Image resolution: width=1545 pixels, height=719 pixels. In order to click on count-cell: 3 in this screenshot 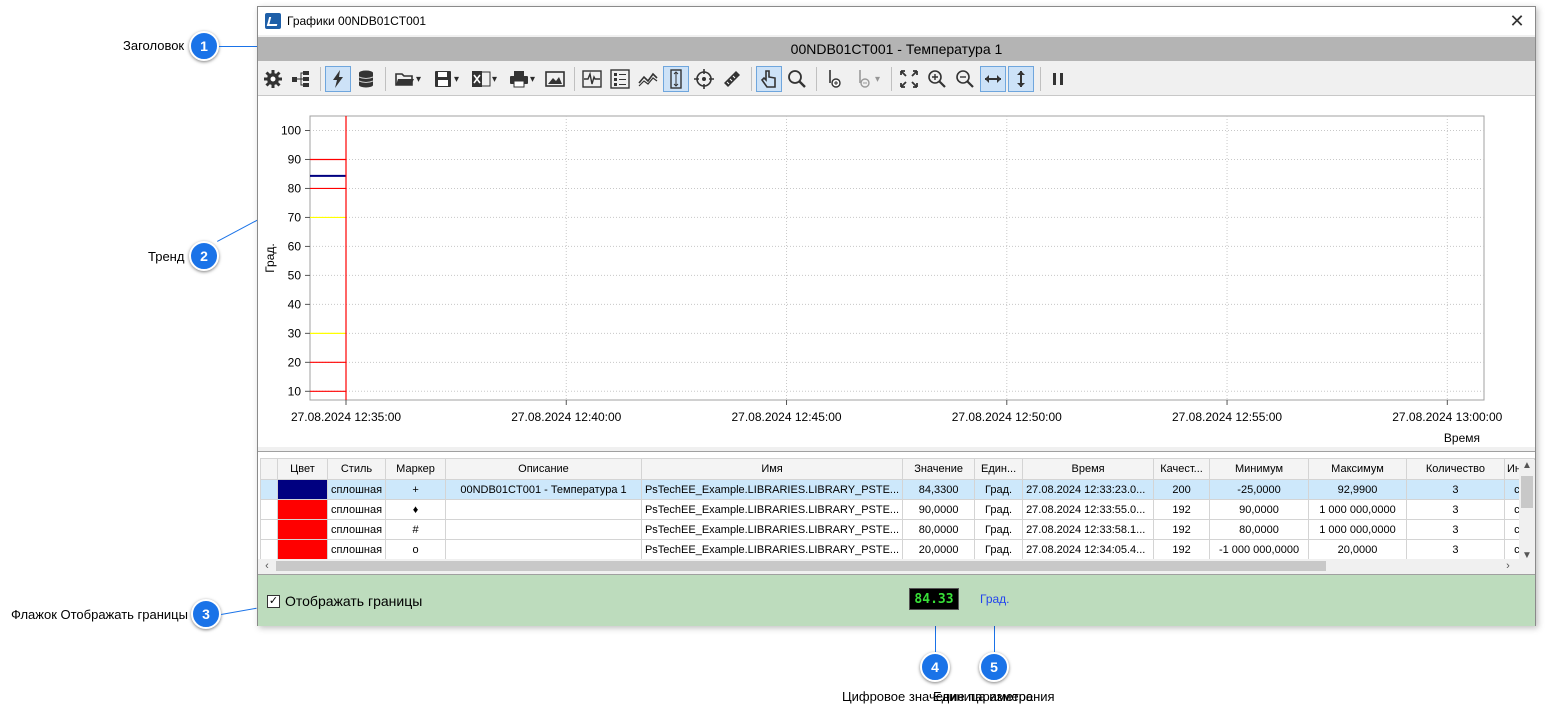, I will do `click(1455, 489)`.